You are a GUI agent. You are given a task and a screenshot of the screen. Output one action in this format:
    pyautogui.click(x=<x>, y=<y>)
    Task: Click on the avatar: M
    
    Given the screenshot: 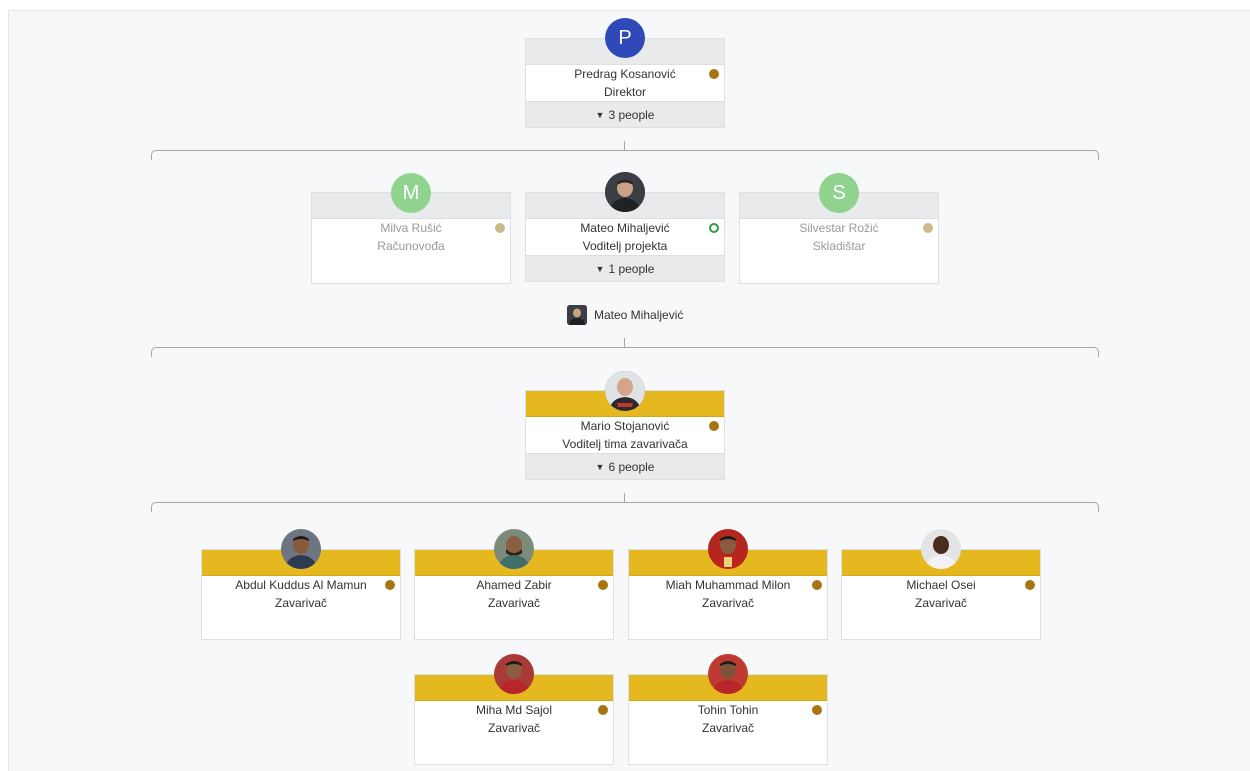 What is the action you would take?
    pyautogui.click(x=411, y=193)
    